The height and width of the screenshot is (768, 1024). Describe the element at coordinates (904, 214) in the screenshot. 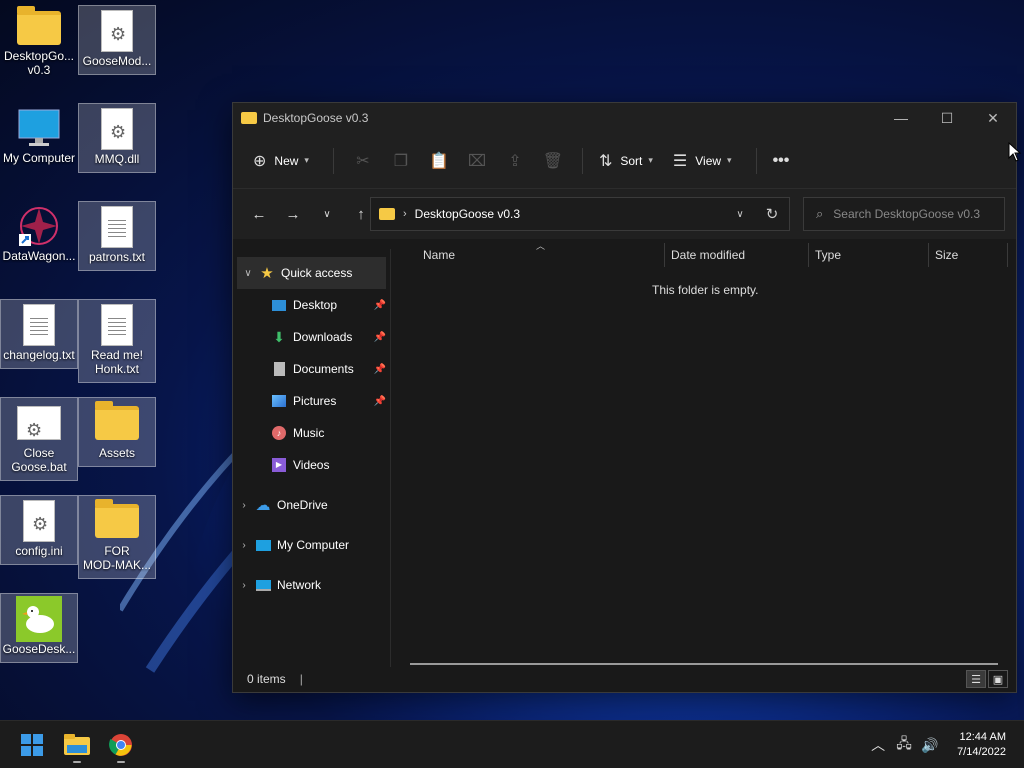

I see `search-box: ⌕ Search DesktopGoose v0.3` at that location.